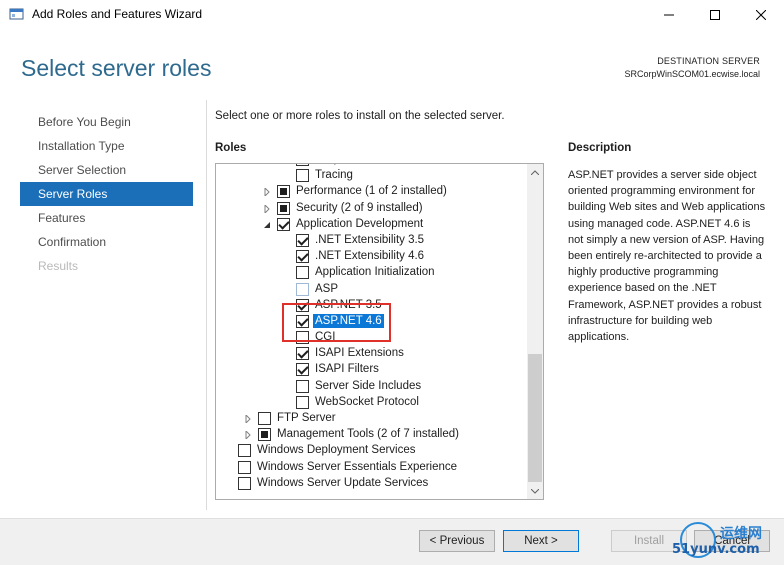 This screenshot has height=565, width=784. Describe the element at coordinates (106, 242) in the screenshot. I see `nav-item-confirmation: Confirmation` at that location.